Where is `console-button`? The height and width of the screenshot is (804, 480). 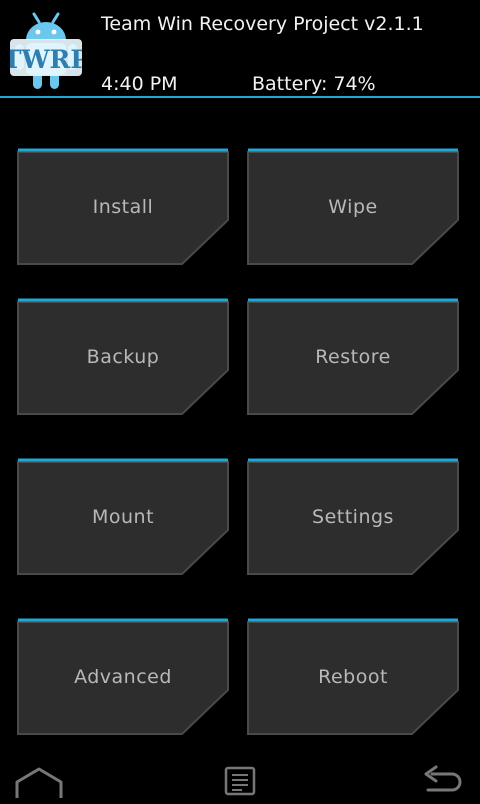
console-button is located at coordinates (240, 780).